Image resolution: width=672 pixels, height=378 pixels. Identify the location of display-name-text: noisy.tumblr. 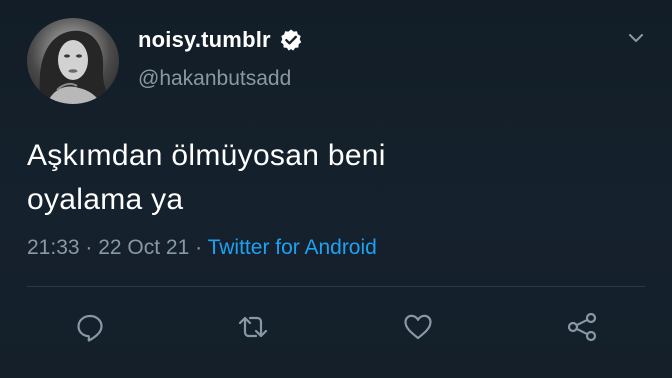
(204, 39).